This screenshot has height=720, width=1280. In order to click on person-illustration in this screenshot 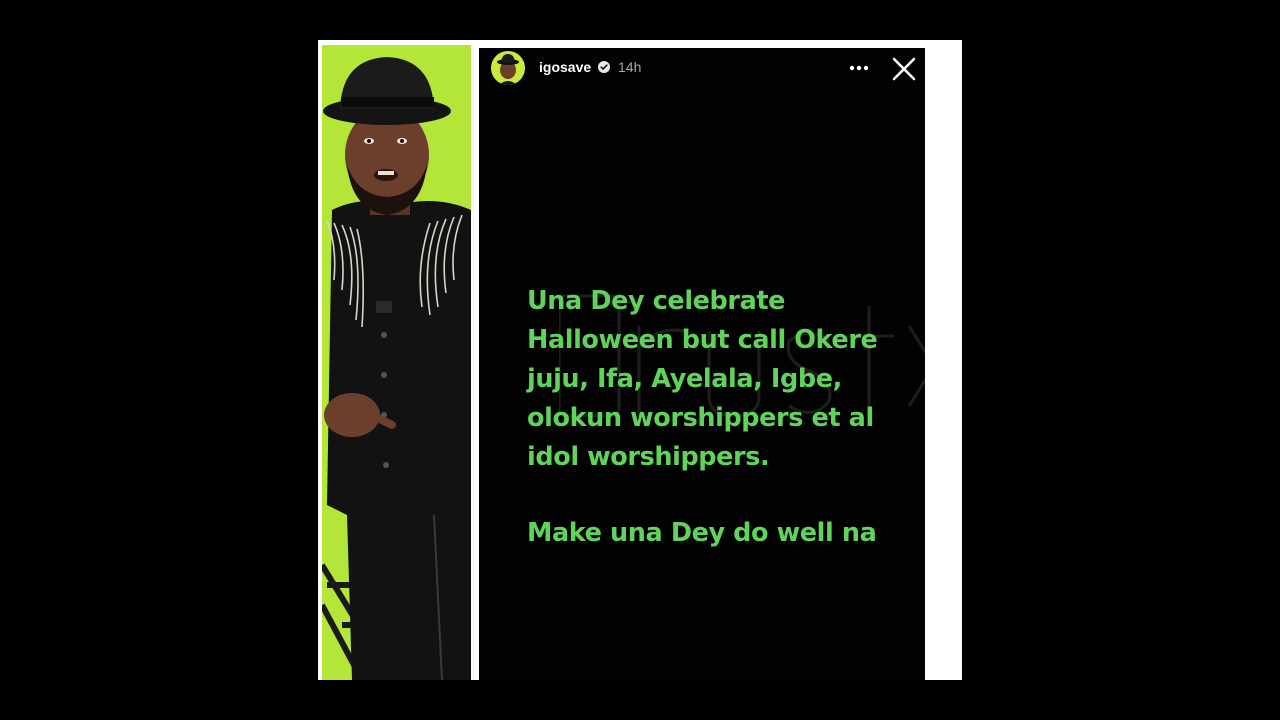, I will do `click(396, 362)`.